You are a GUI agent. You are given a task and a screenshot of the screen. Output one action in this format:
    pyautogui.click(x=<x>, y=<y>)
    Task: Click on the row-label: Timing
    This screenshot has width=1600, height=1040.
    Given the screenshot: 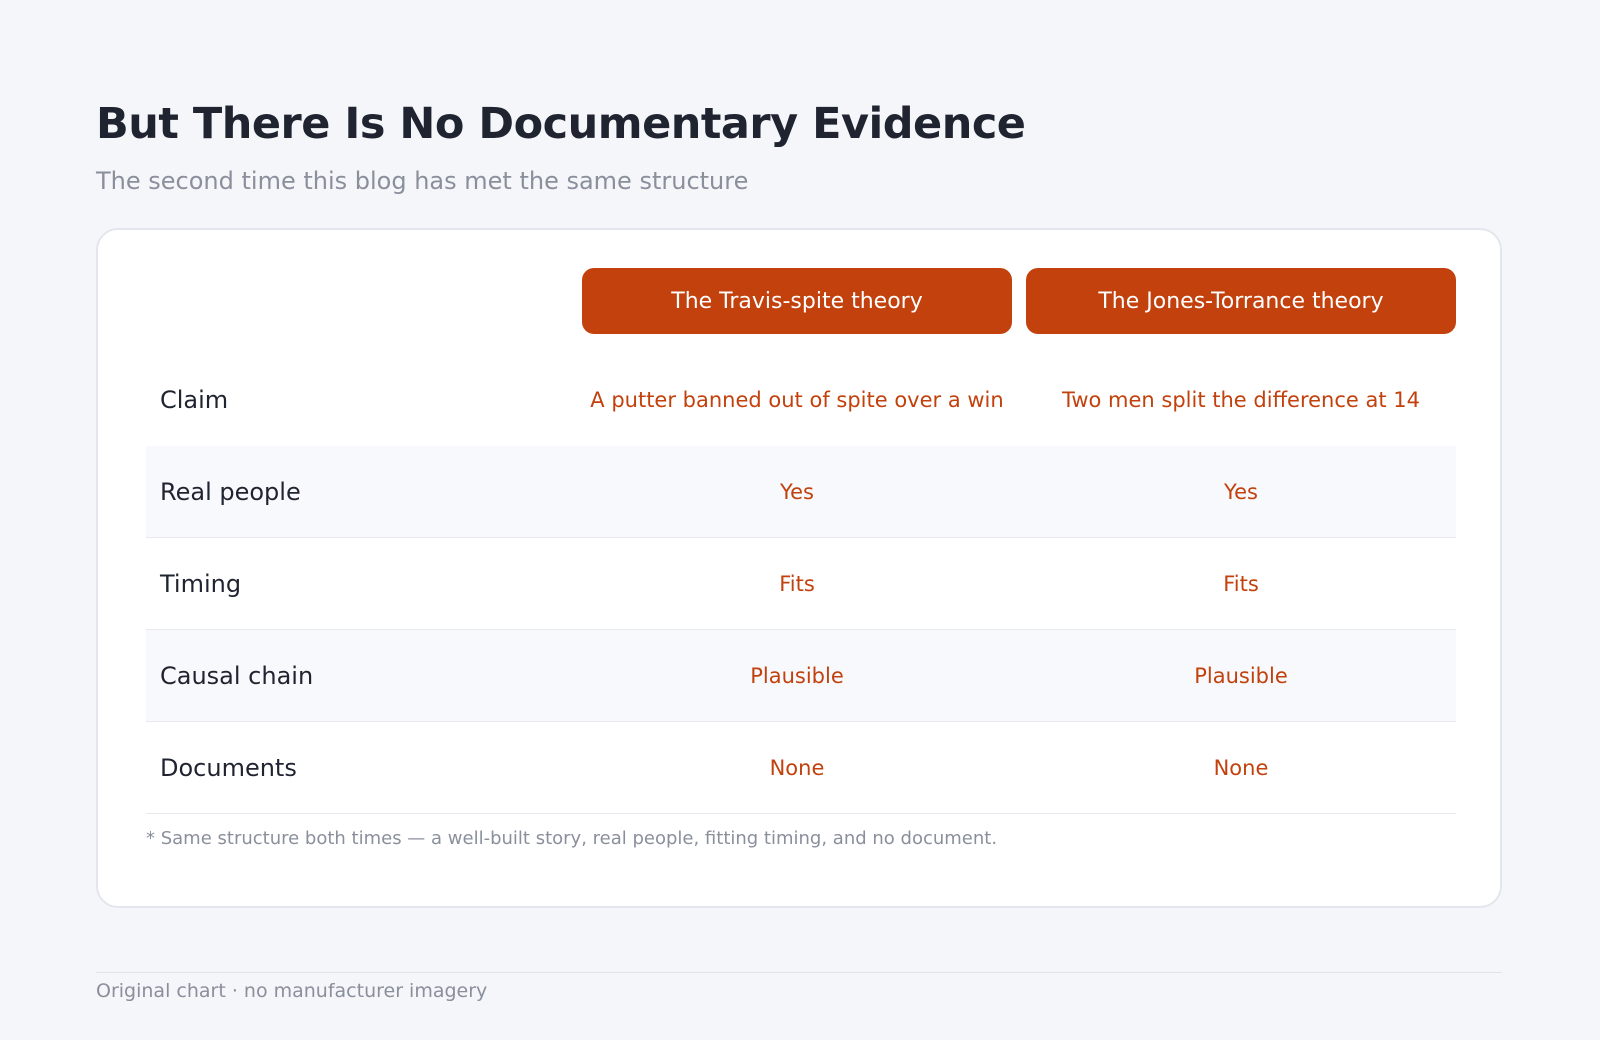 What is the action you would take?
    pyautogui.click(x=201, y=583)
    